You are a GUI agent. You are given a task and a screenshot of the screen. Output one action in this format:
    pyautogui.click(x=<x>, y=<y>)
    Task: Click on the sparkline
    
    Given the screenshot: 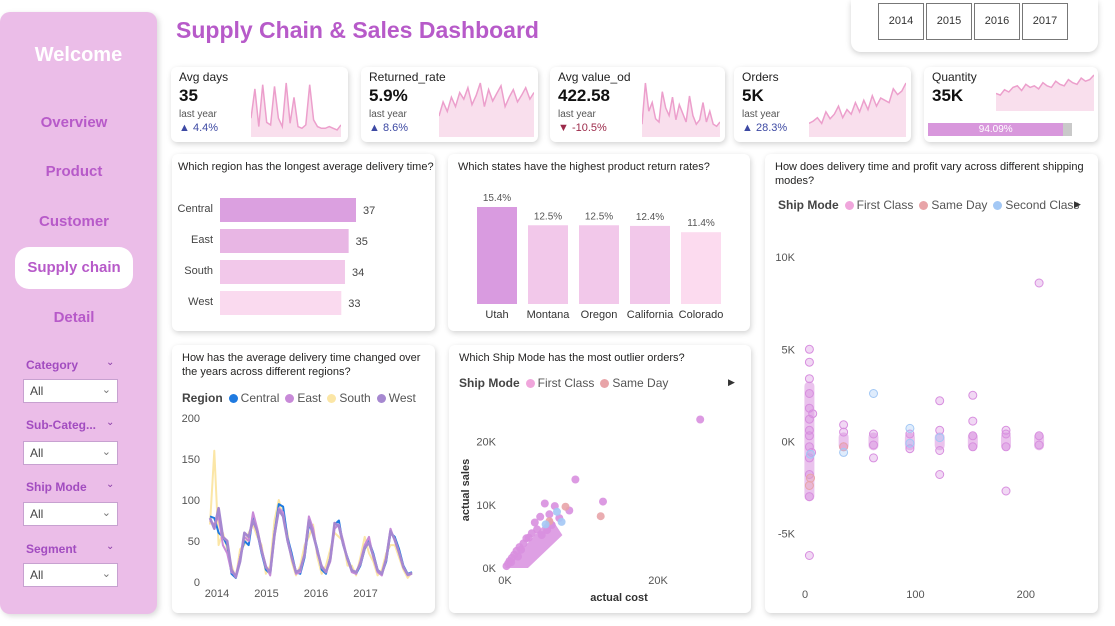 What is the action you would take?
    pyautogui.click(x=486, y=109)
    